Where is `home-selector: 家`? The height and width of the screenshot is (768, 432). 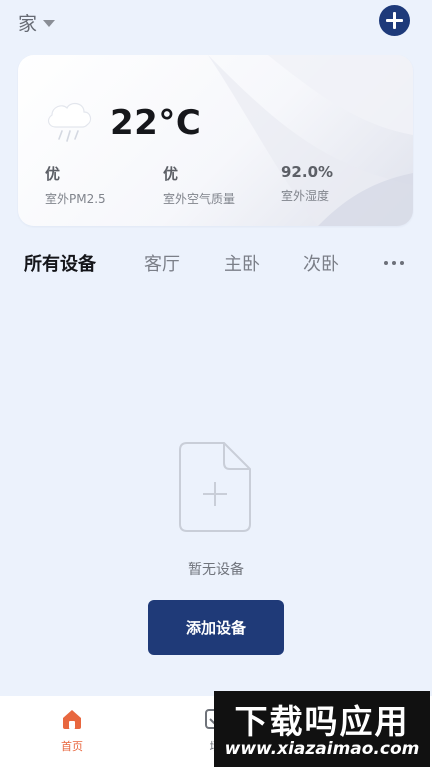 home-selector: 家 is located at coordinates (37, 22).